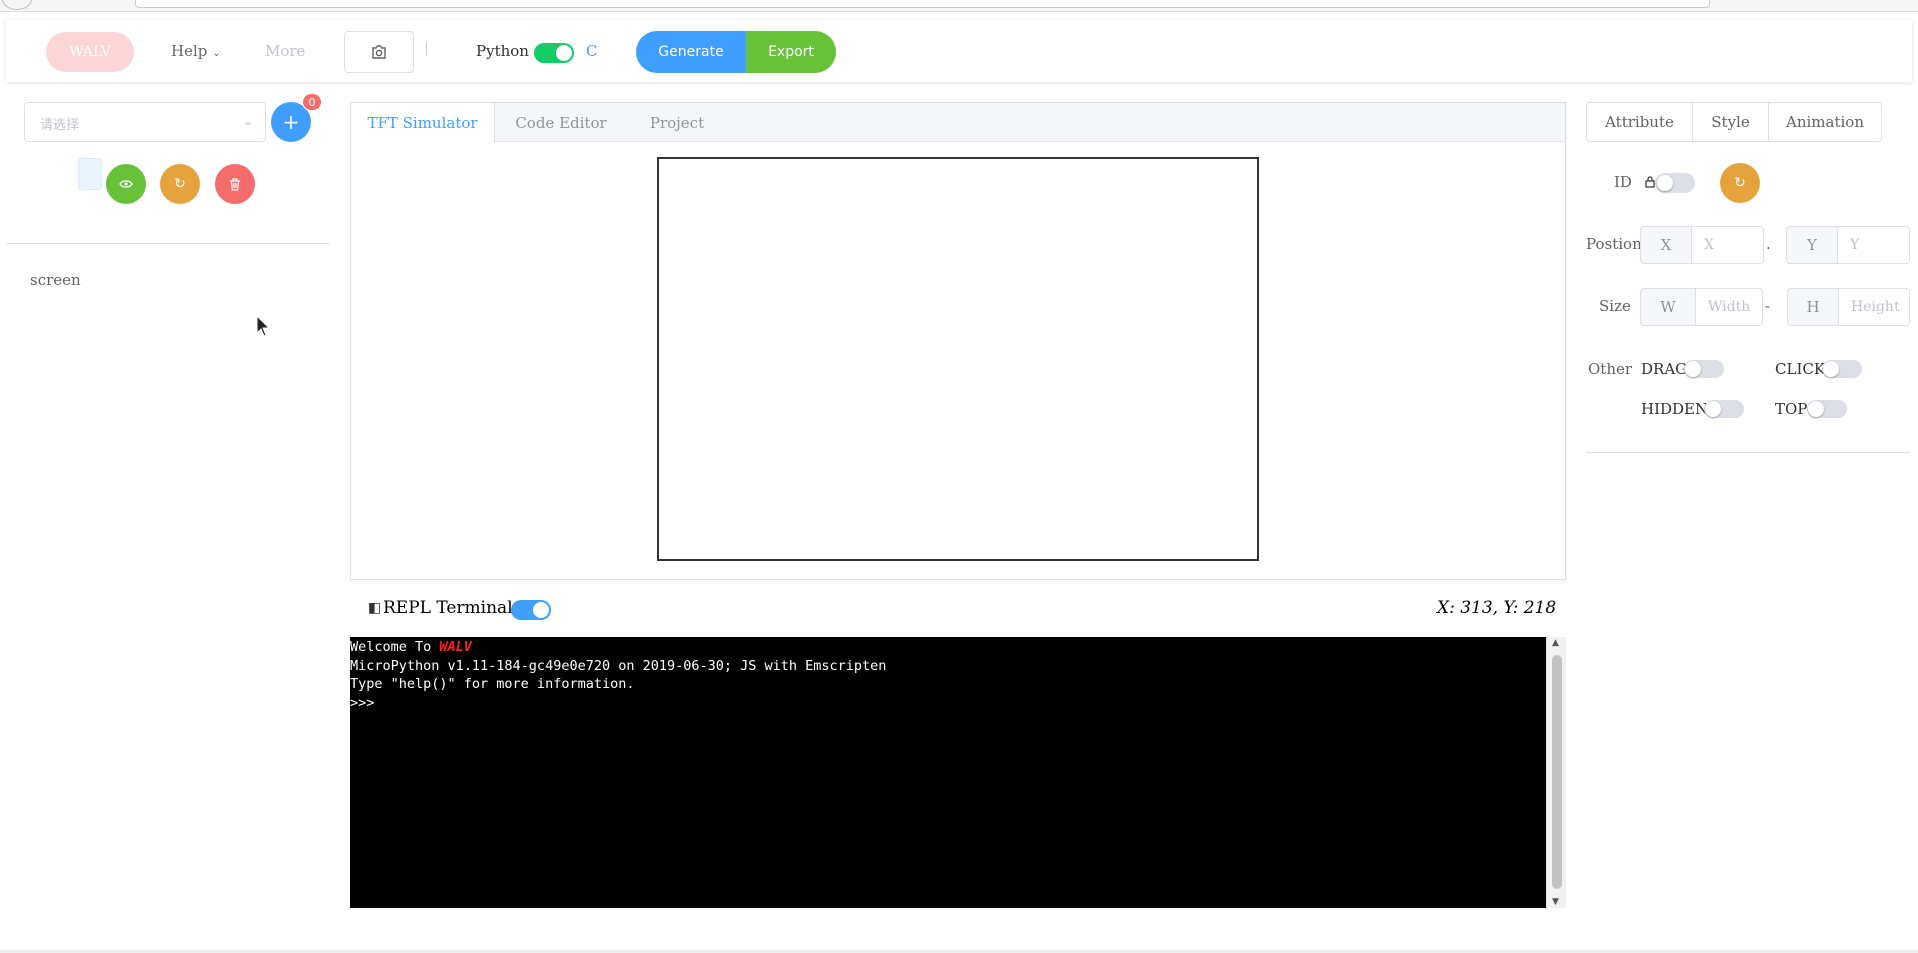 This screenshot has width=1918, height=953. What do you see at coordinates (312, 102) in the screenshot?
I see `widget-count-badge: 0` at bounding box center [312, 102].